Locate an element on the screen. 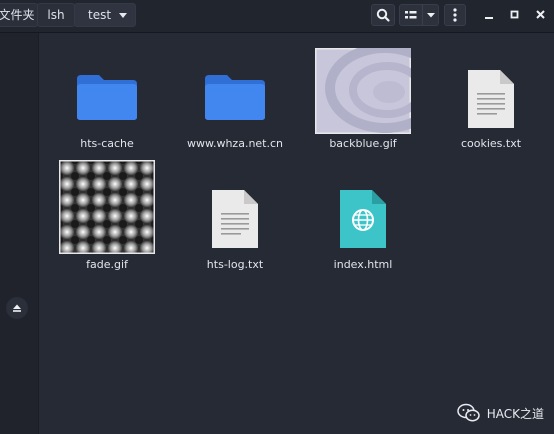 The height and width of the screenshot is (434, 554). file-name: cookies.txt is located at coordinates (491, 143).